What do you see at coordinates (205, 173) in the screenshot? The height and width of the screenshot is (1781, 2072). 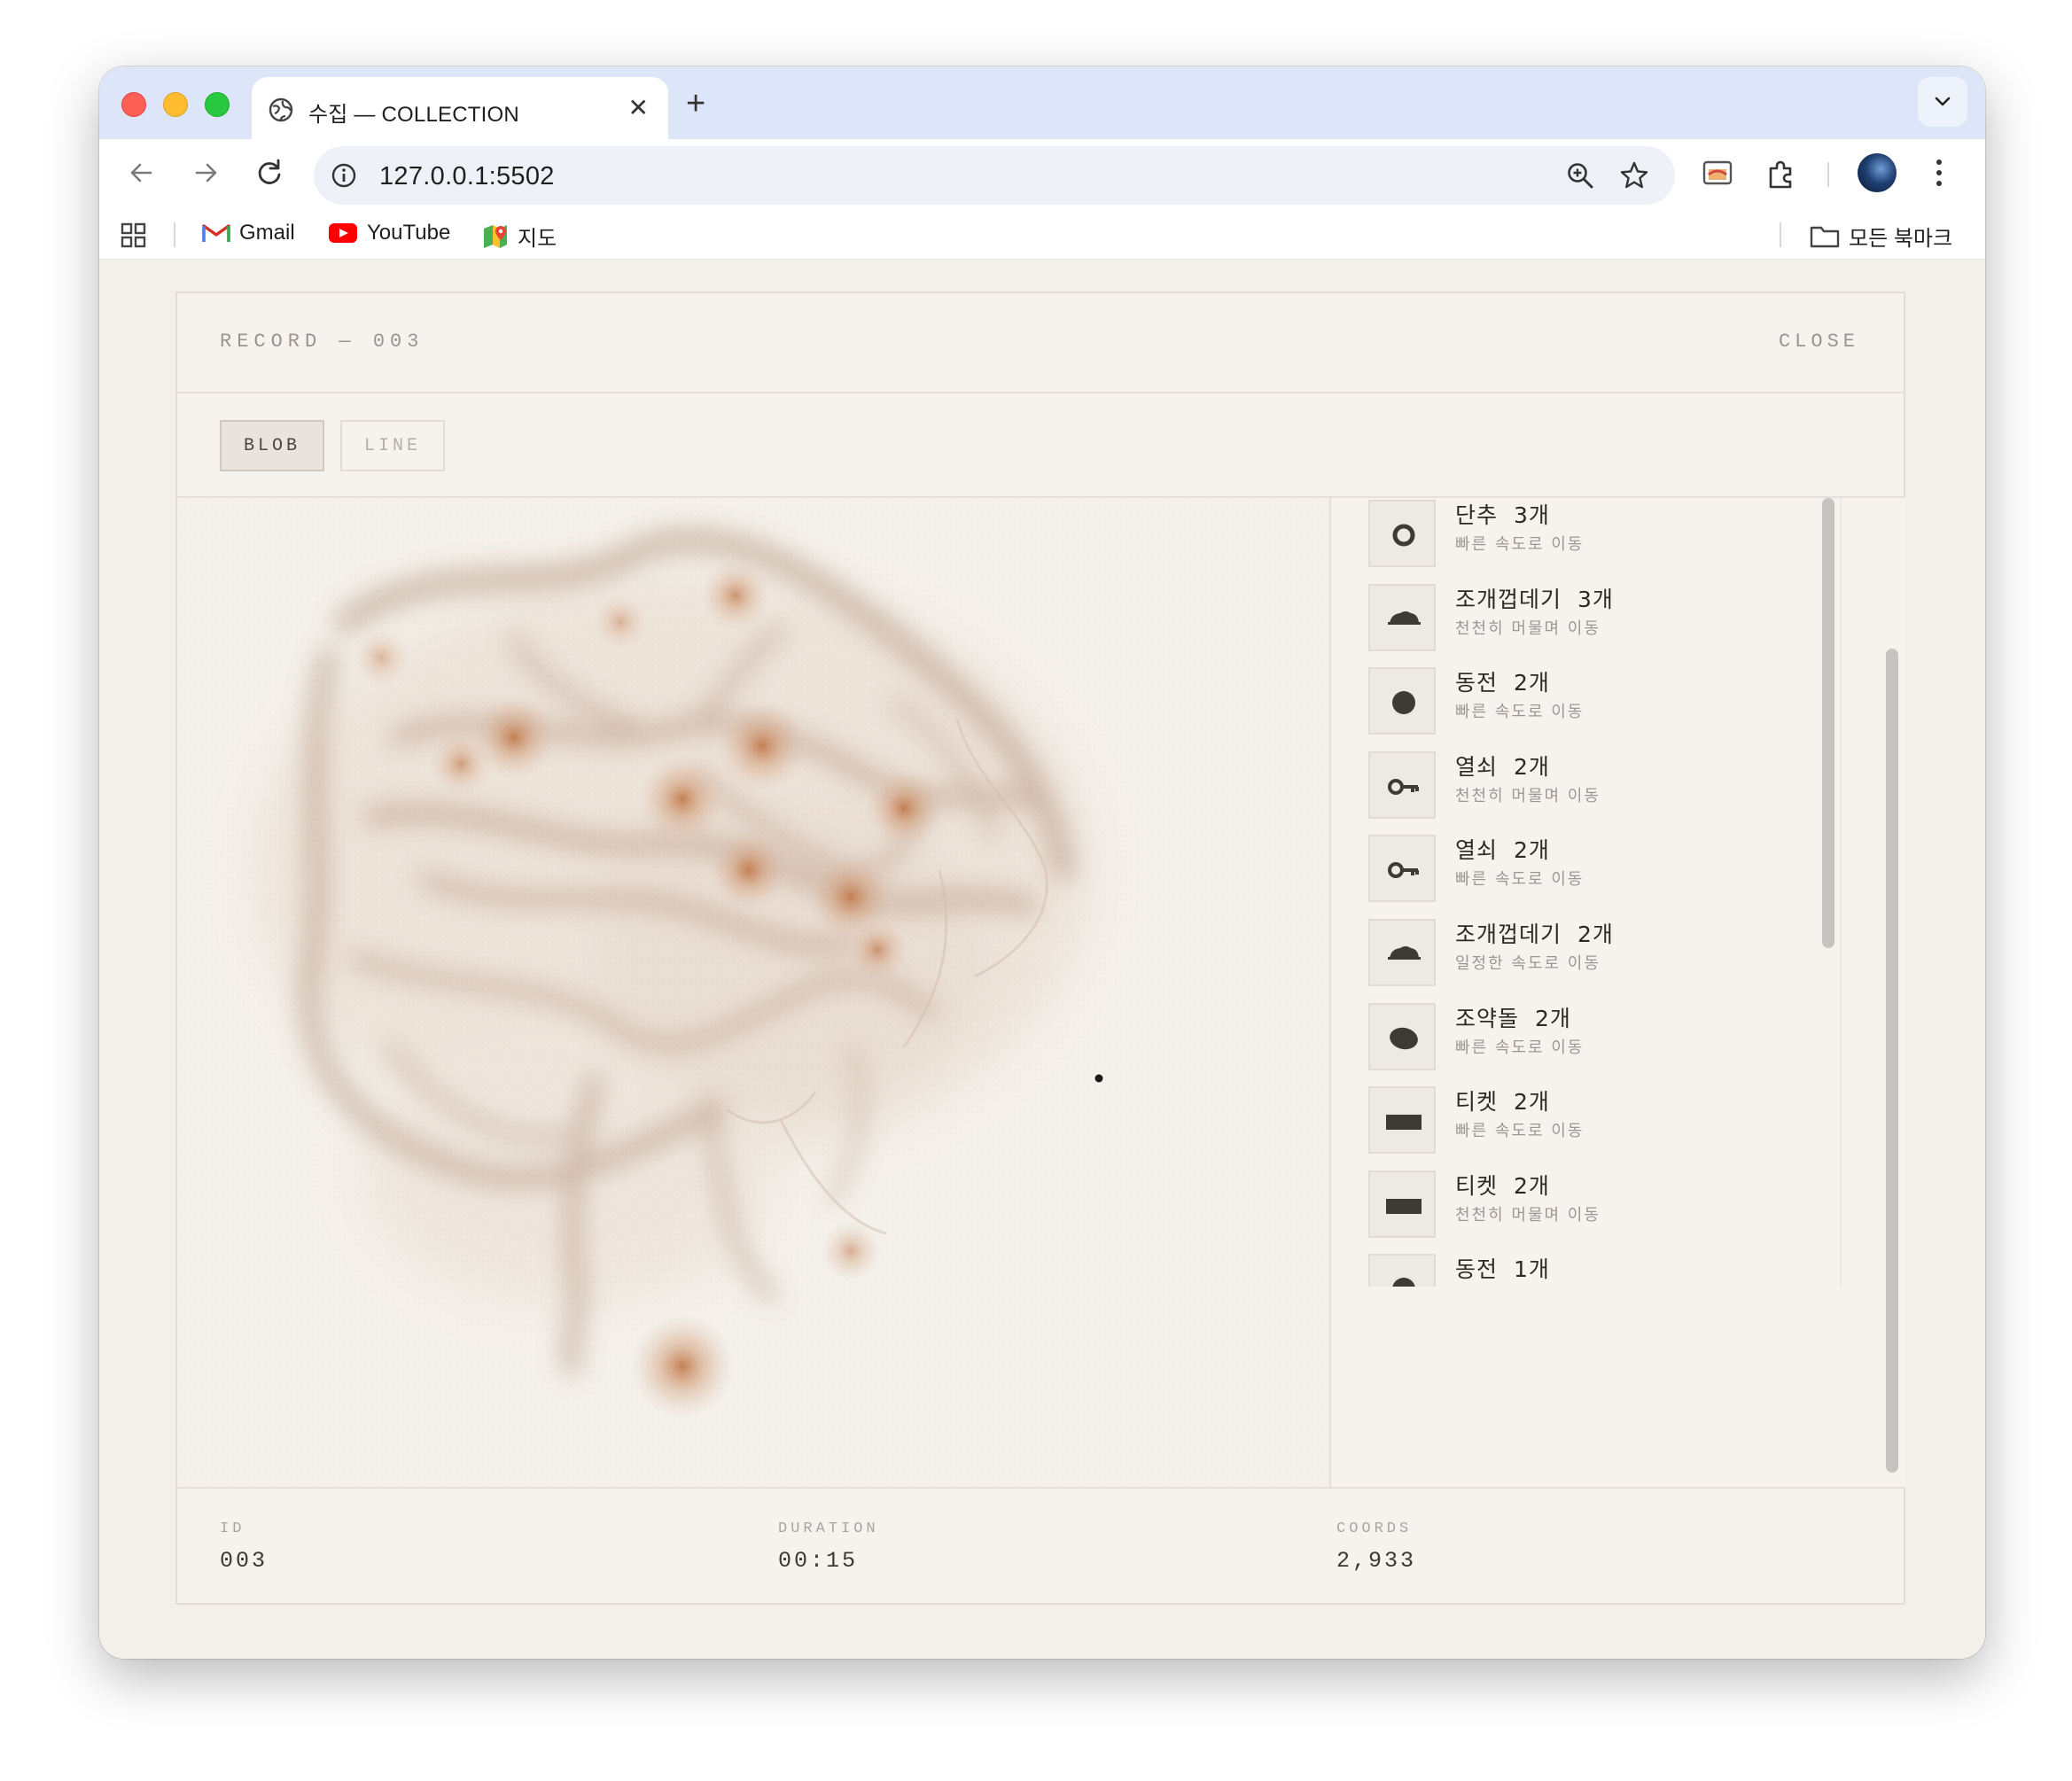 I see `forward-arrow-icon` at bounding box center [205, 173].